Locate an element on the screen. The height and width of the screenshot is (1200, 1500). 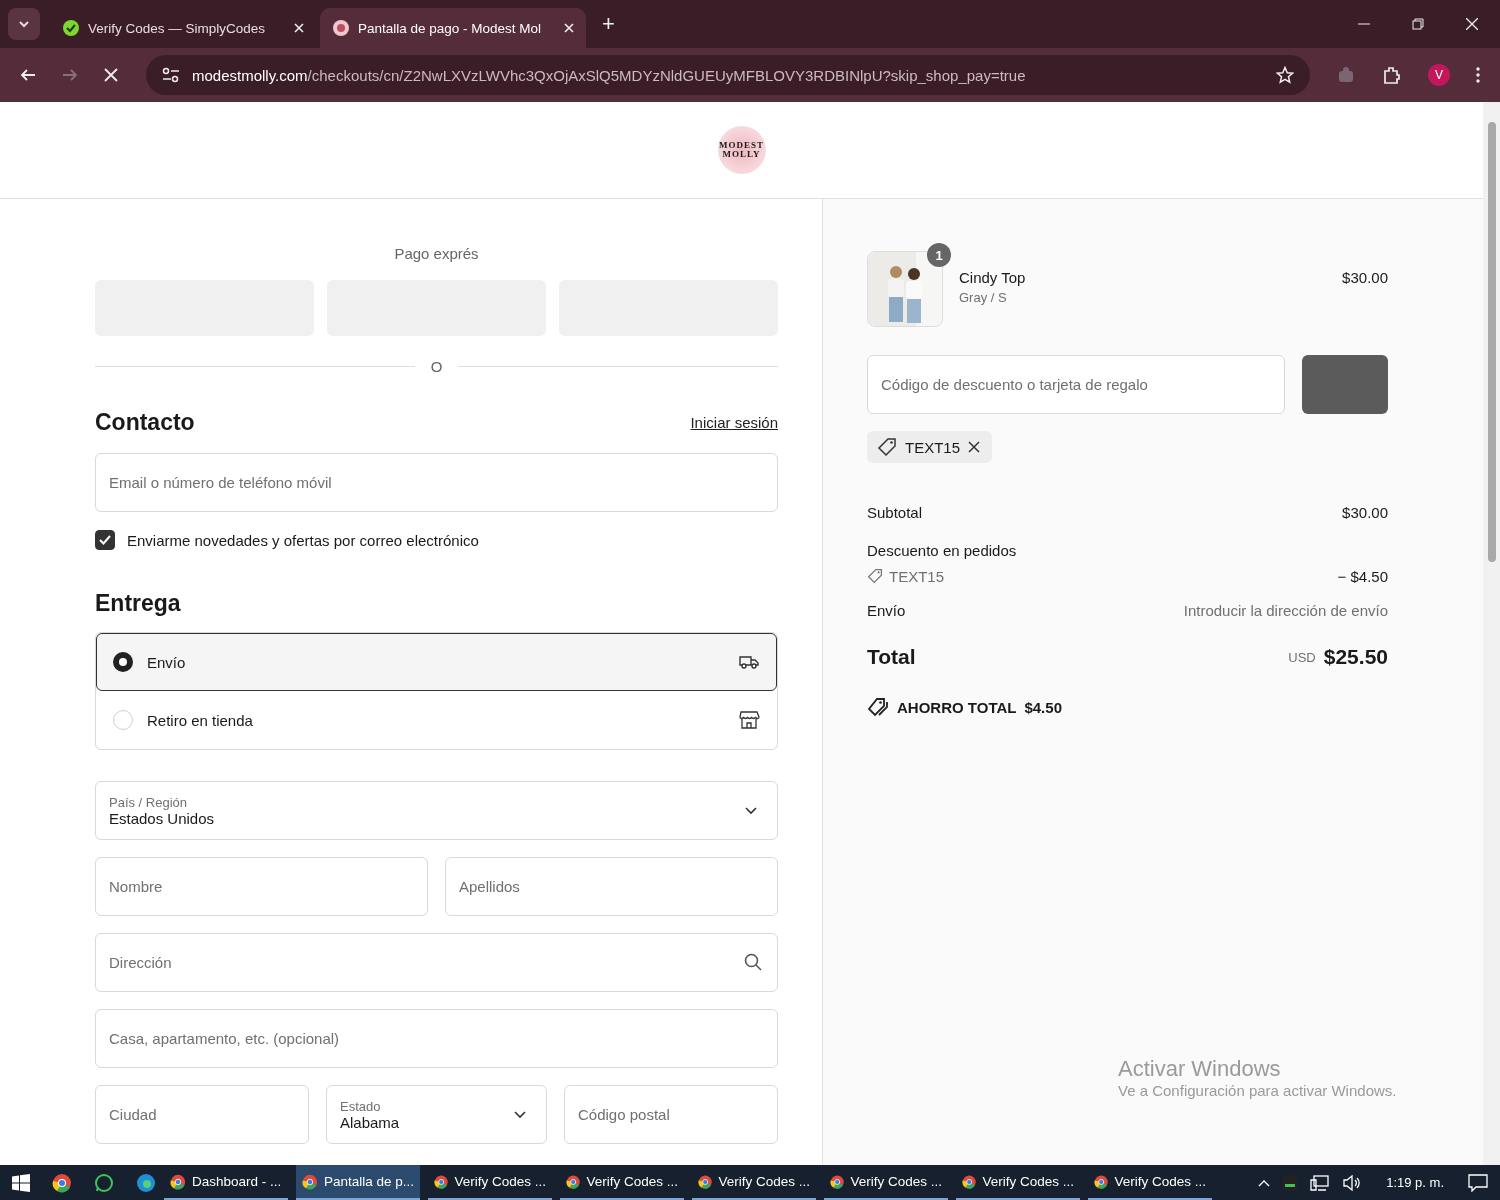
address-bar: modestmolly.com/checkouts/cn/Z2NwLXVzLWVhc3QxOjAxSlQ5MDYzNldGUEUyMFBLOVY3RDBINlpU?skip_shop_pay=true is located at coordinates (728, 75).